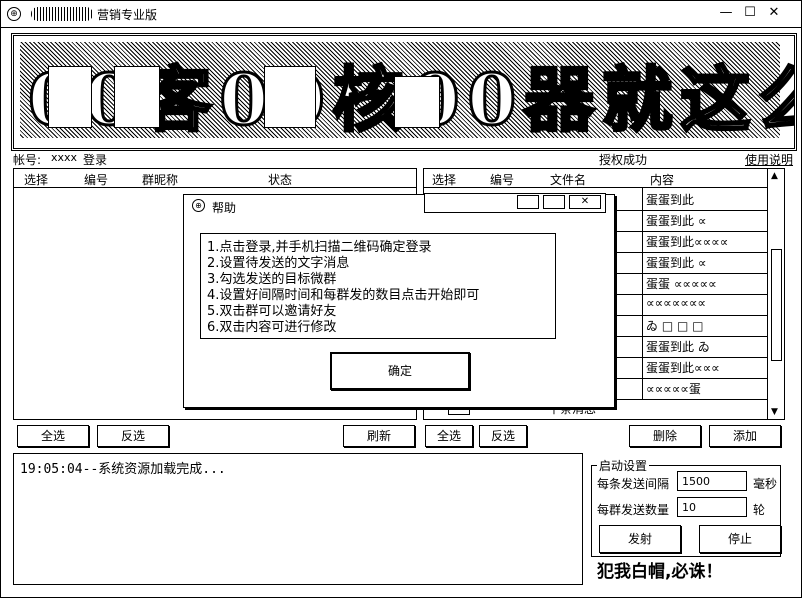  I want to click on account-label: 帐号:, so click(27, 160).